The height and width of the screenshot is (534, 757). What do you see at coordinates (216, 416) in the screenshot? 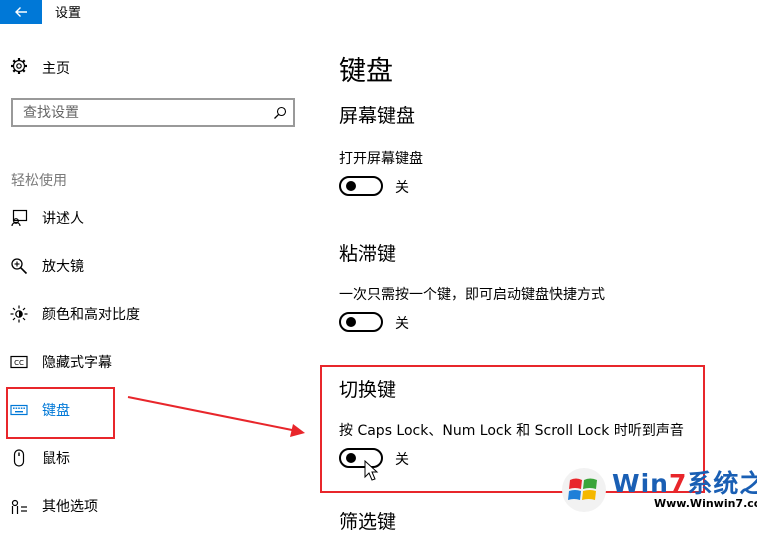
I see `annotation-arrow` at bounding box center [216, 416].